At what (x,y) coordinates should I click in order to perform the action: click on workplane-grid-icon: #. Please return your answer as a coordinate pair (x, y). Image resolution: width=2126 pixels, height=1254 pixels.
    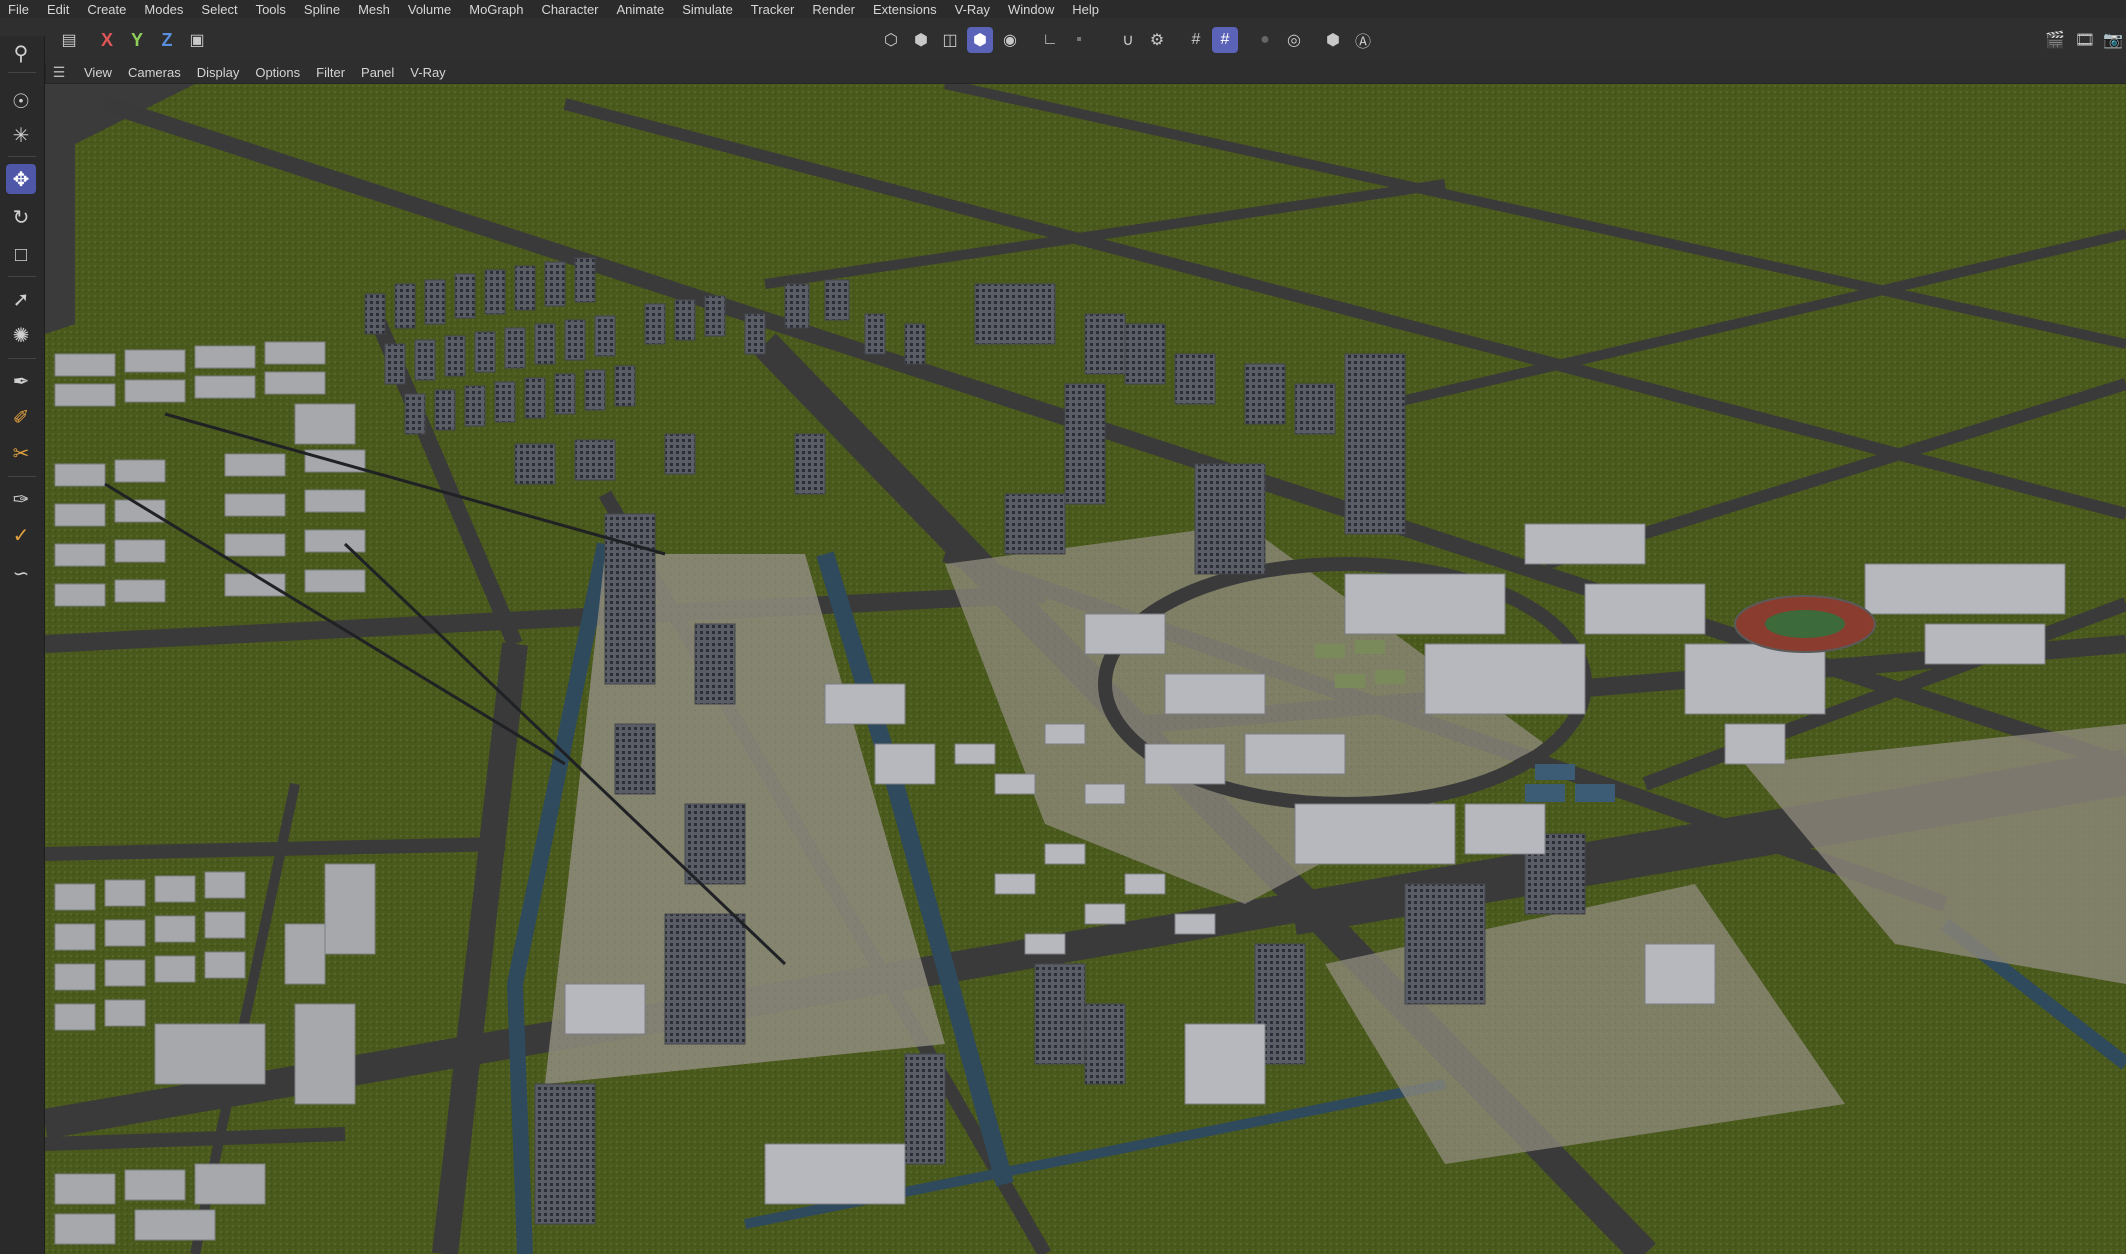
    Looking at the image, I should click on (1225, 40).